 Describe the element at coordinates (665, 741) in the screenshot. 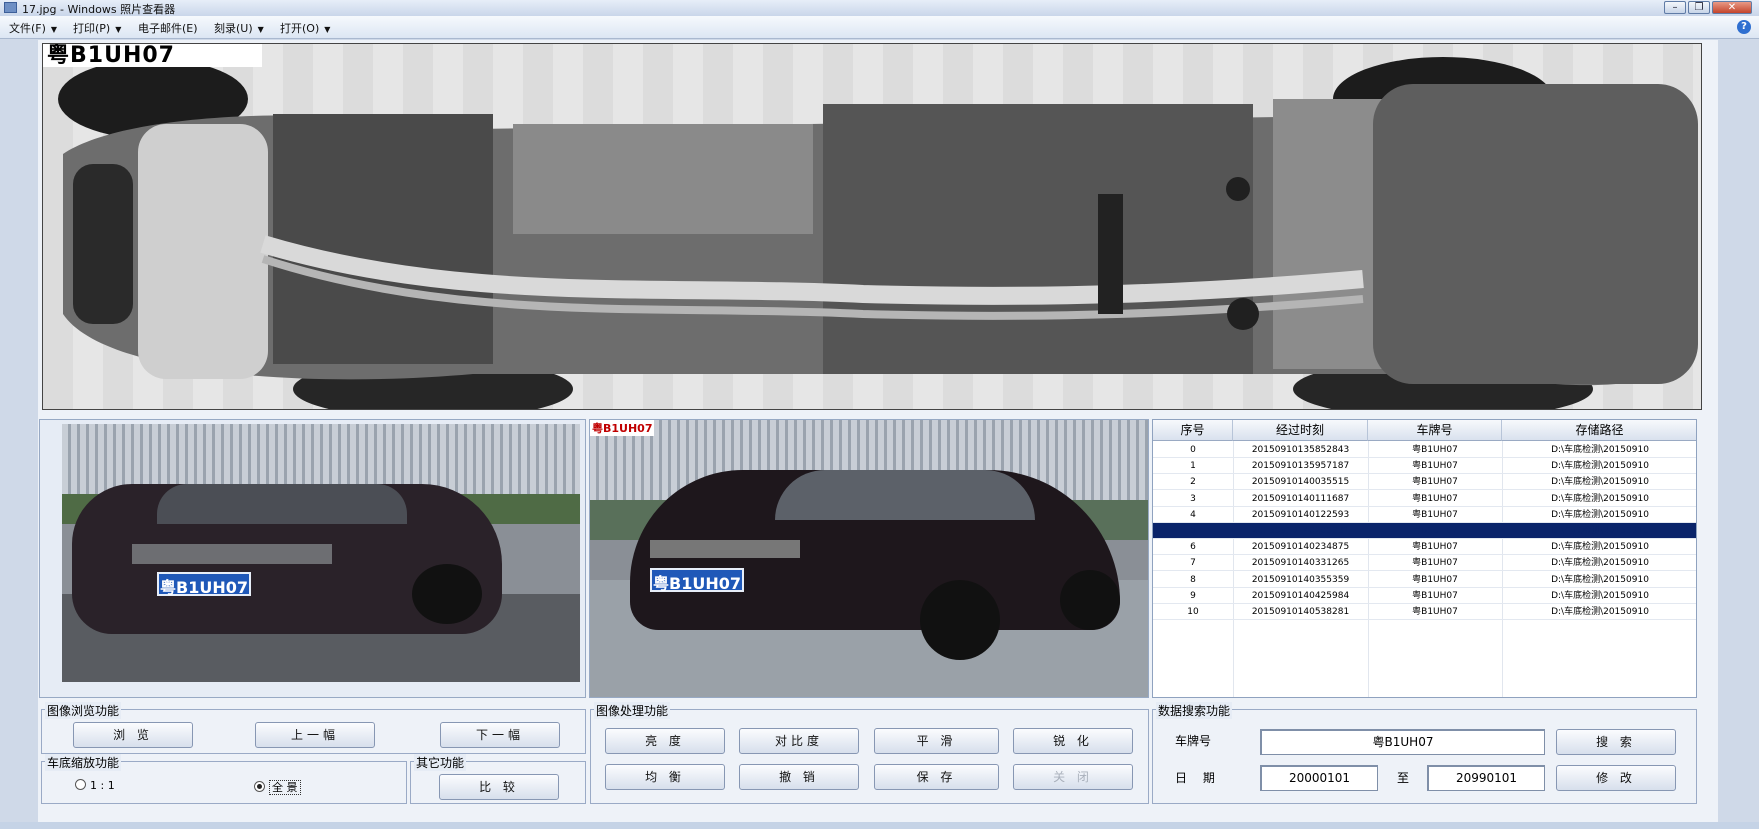

I see `brightness-button: 亮 度` at that location.